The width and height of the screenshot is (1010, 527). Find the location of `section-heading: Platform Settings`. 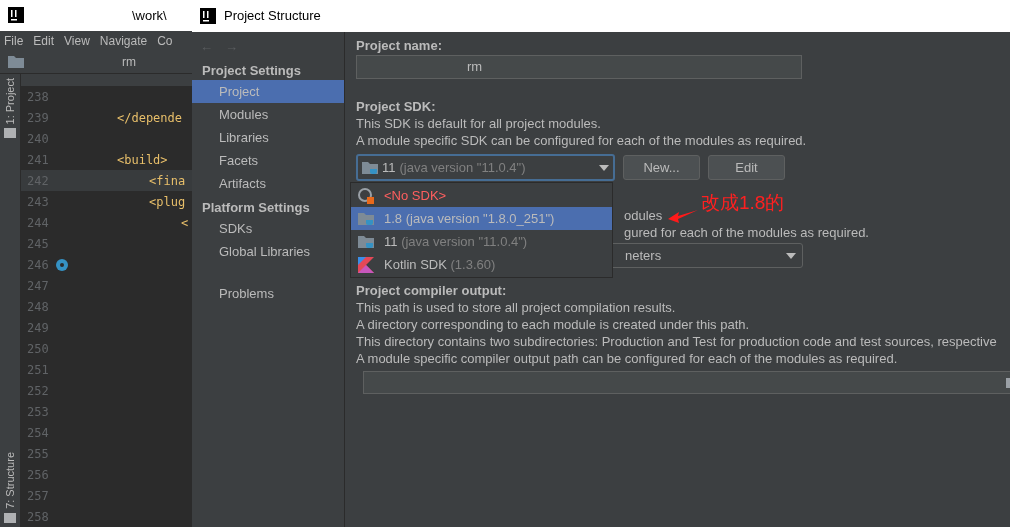

section-heading: Platform Settings is located at coordinates (256, 207).